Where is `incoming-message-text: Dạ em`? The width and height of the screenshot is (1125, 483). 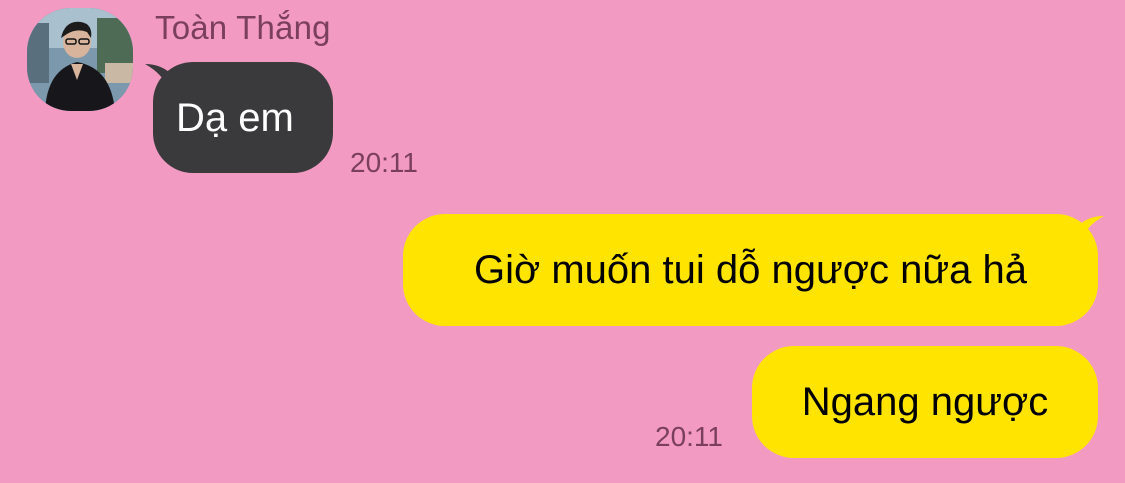
incoming-message-text: Dạ em is located at coordinates (235, 117).